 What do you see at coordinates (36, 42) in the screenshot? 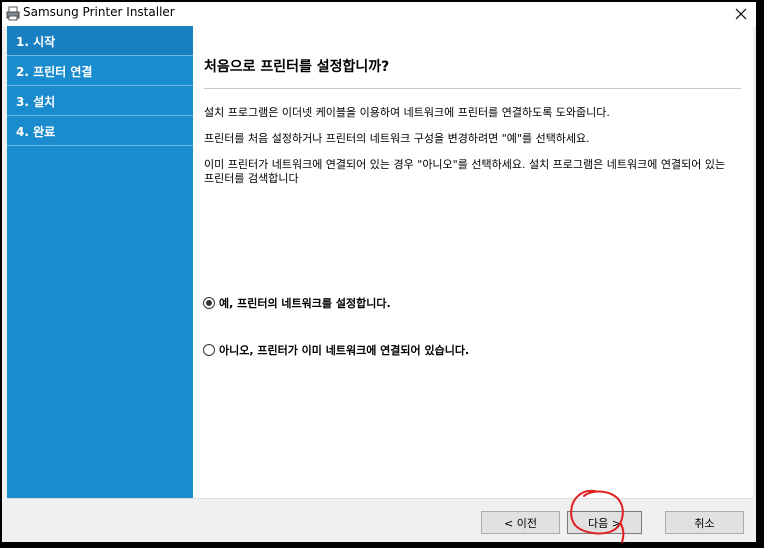
I see `step-label: 1. 시작` at bounding box center [36, 42].